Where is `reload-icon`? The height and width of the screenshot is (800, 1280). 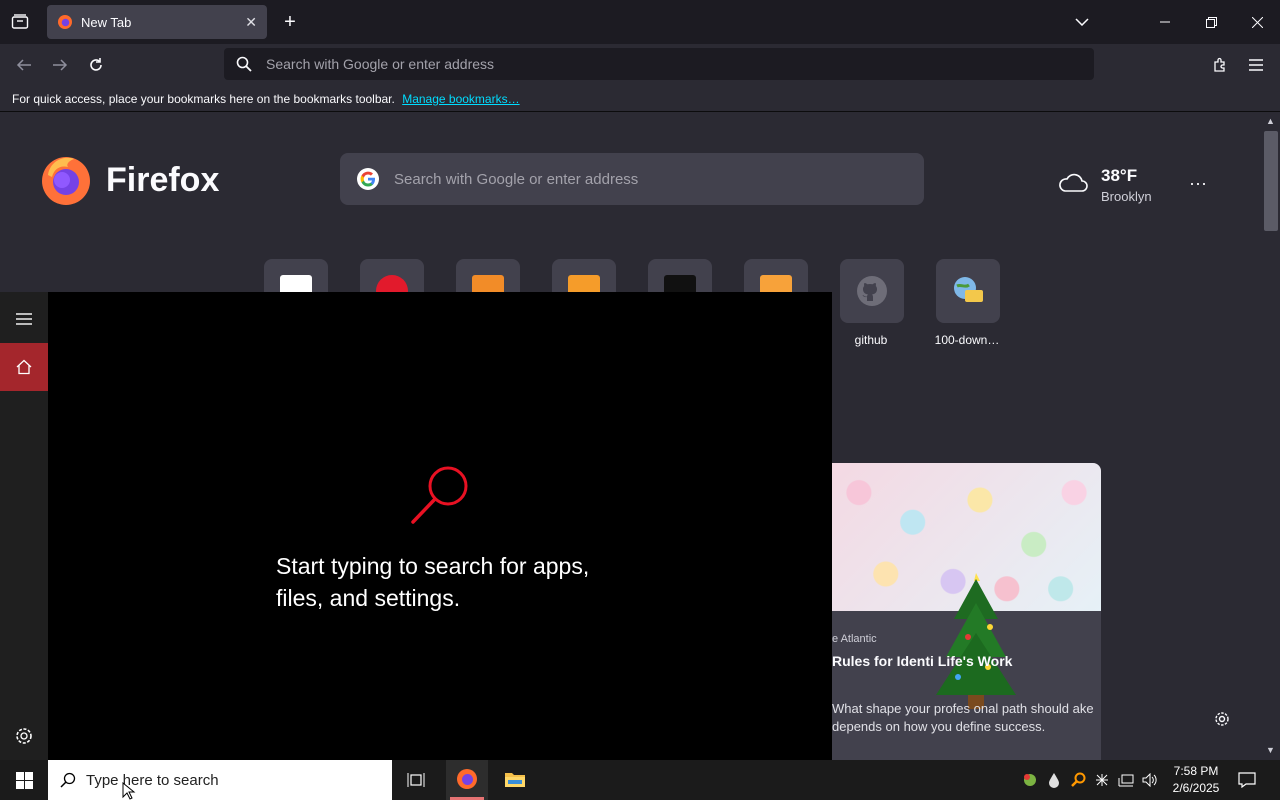 reload-icon is located at coordinates (96, 65).